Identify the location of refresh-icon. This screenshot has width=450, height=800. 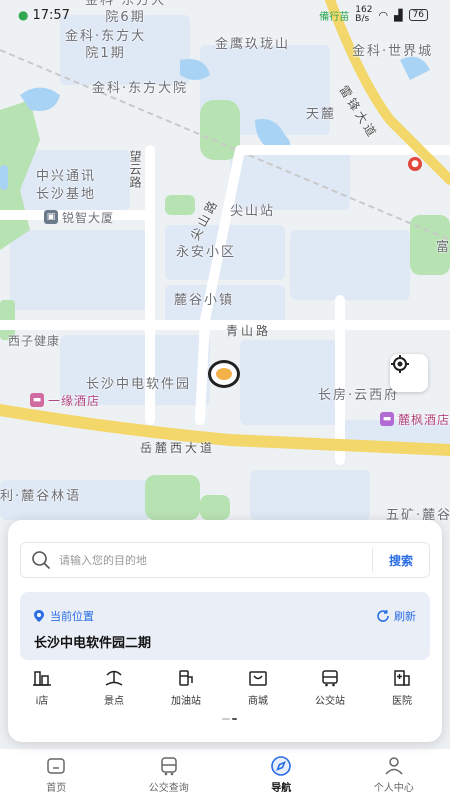
(383, 615).